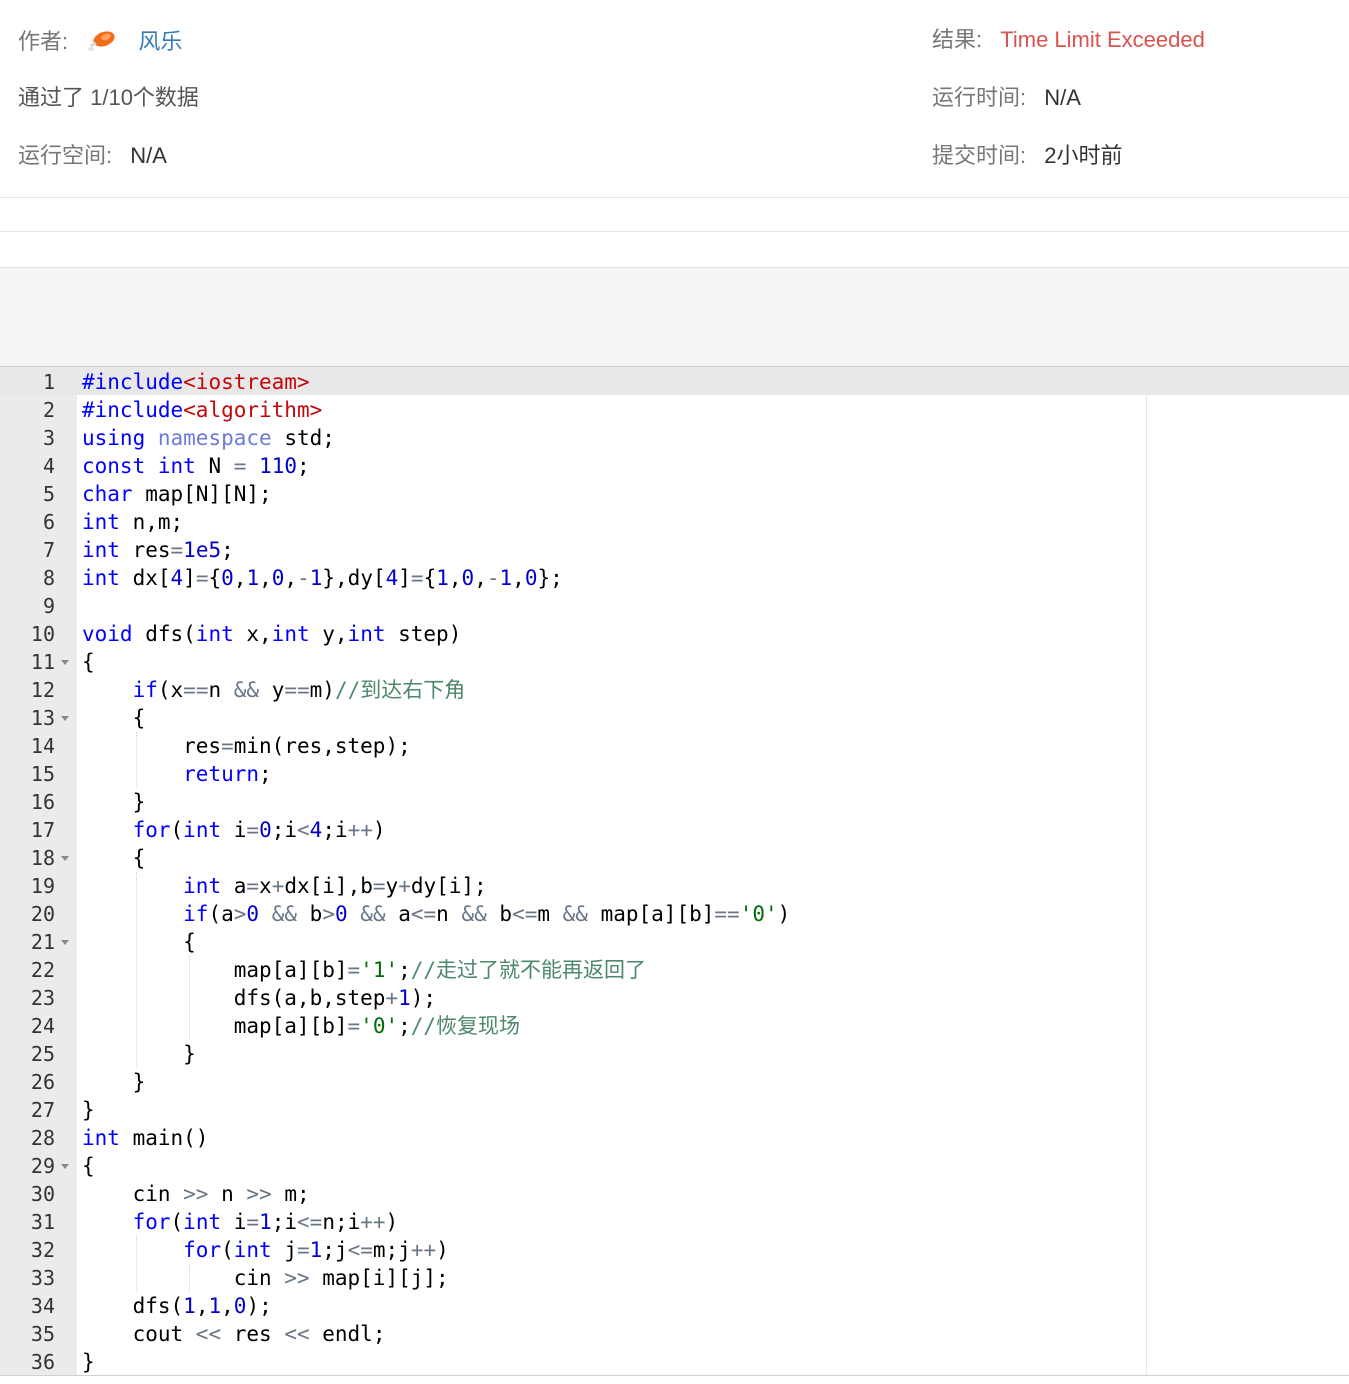 Image resolution: width=1349 pixels, height=1384 pixels. I want to click on author-avatar, so click(101, 41).